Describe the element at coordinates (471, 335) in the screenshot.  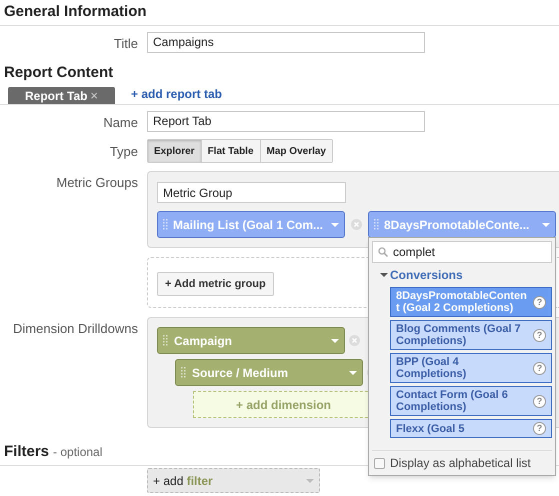
I see `metric-option: Blog Comments (Goal 7 Completions) ?` at that location.